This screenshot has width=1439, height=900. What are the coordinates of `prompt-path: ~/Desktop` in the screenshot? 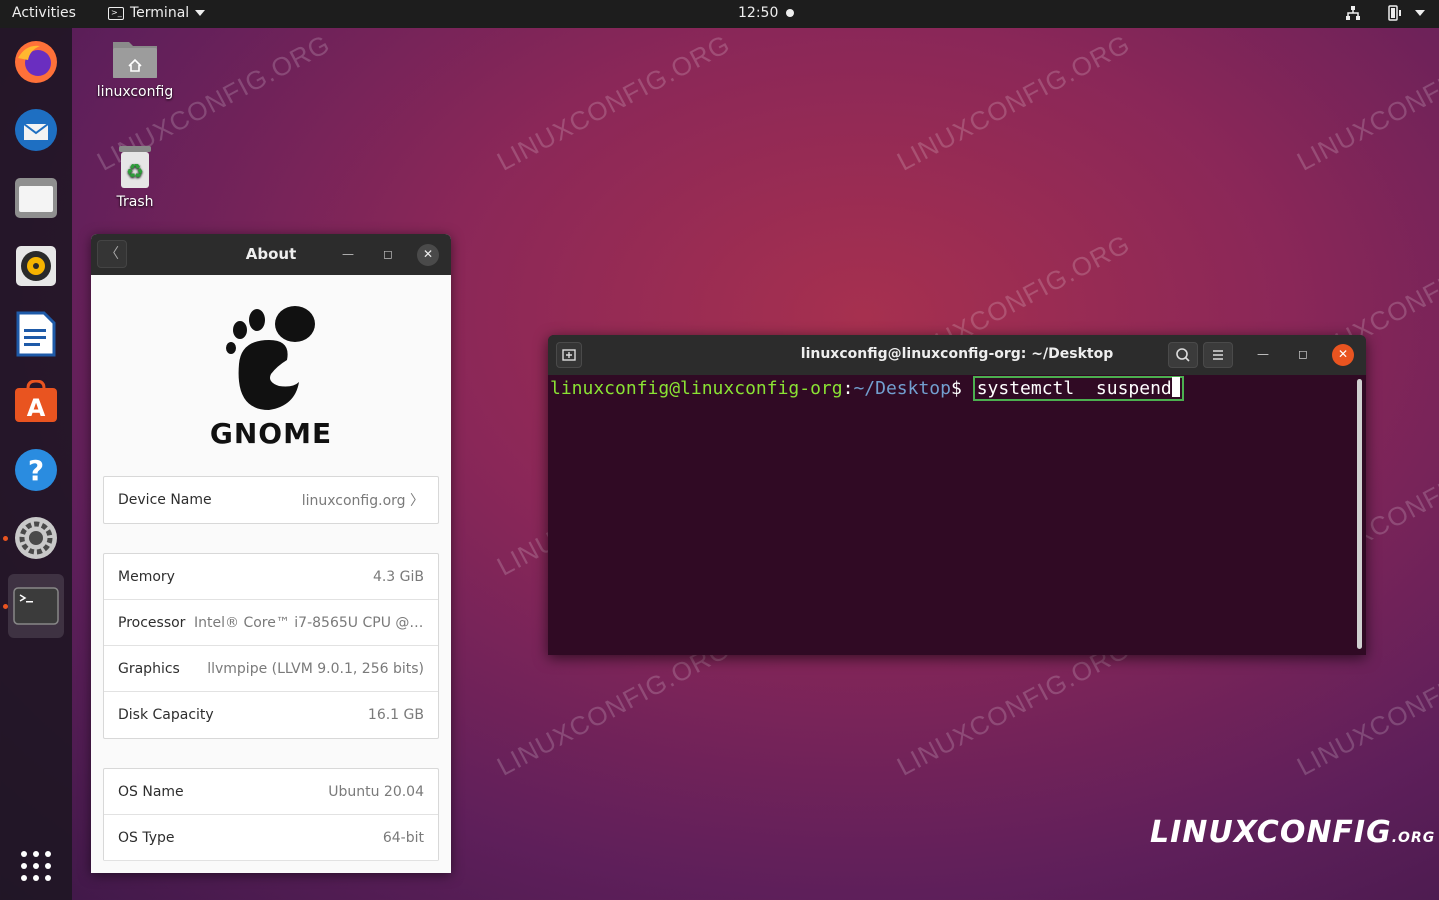 It's located at (902, 388).